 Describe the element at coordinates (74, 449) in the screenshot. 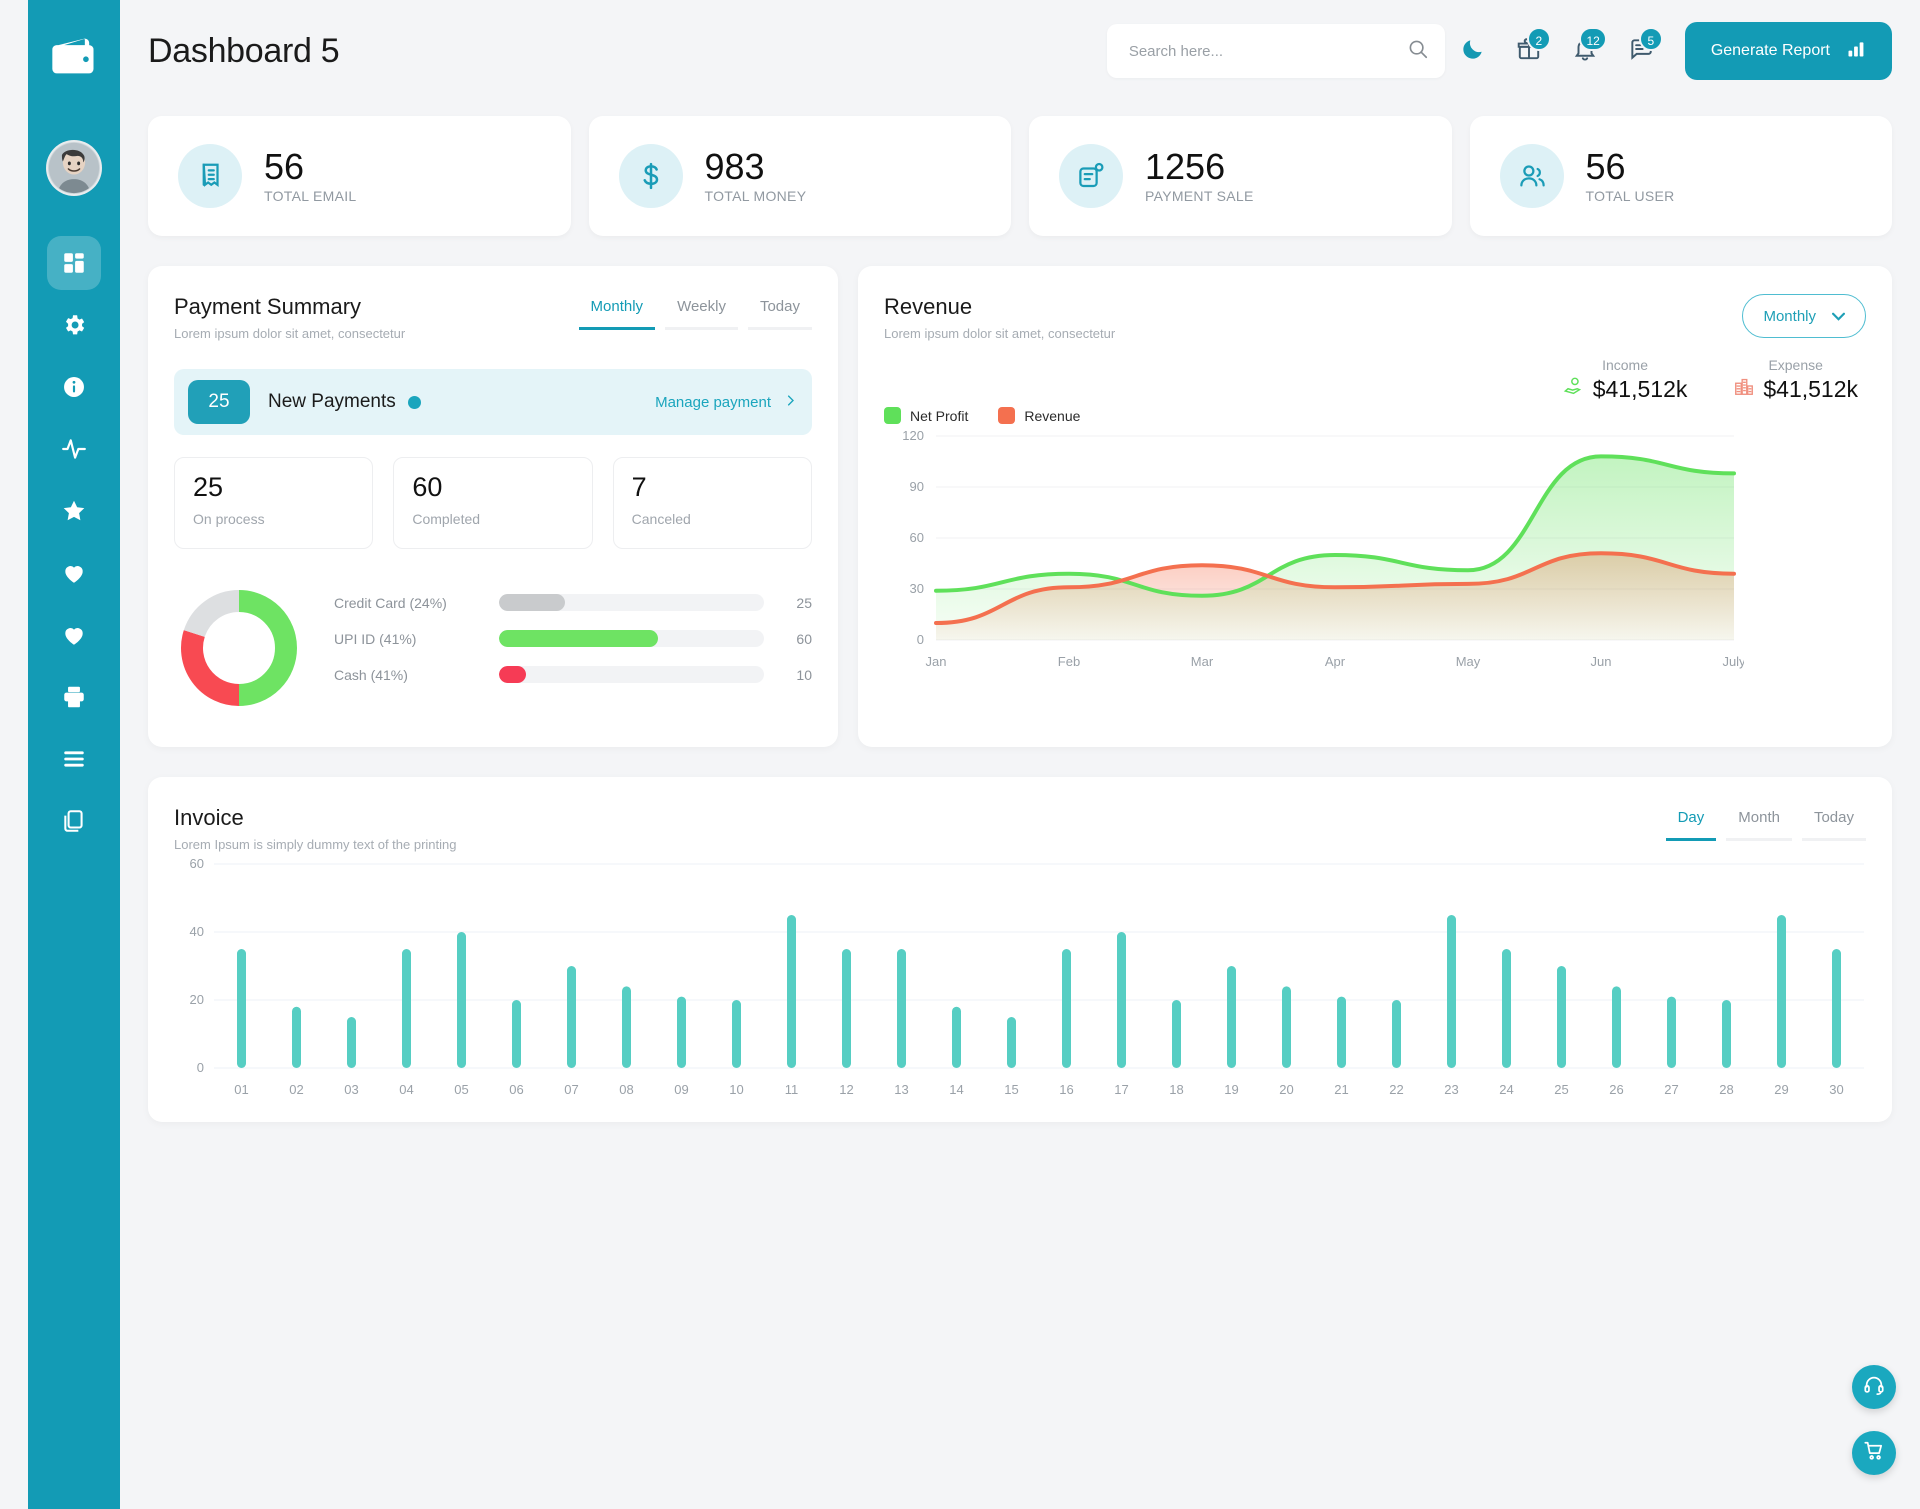

I see `sidebar-item-analytics` at that location.